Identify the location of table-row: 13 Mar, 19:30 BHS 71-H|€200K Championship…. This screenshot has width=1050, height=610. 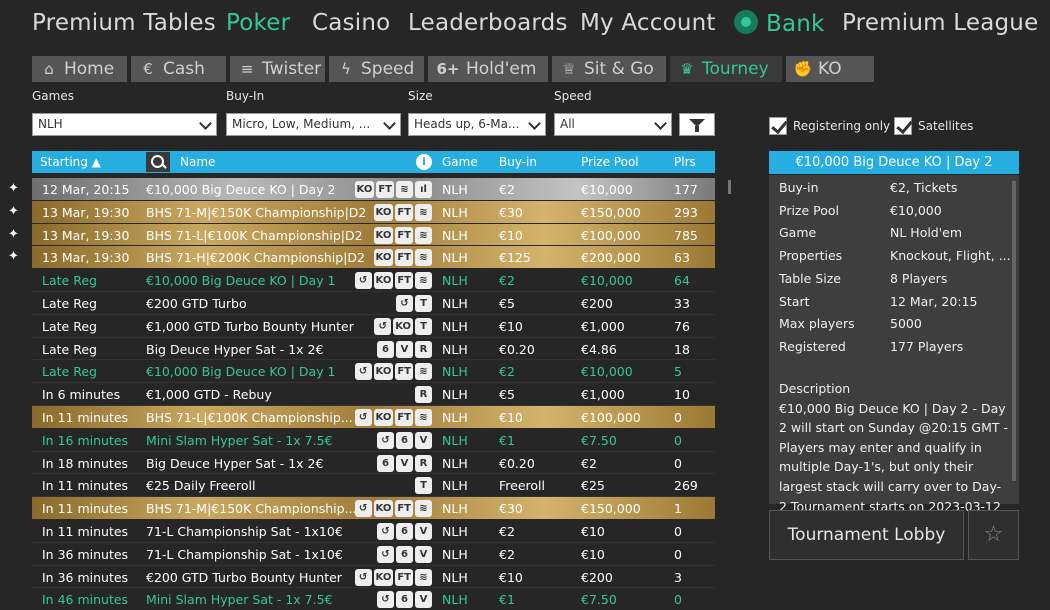
(373, 258).